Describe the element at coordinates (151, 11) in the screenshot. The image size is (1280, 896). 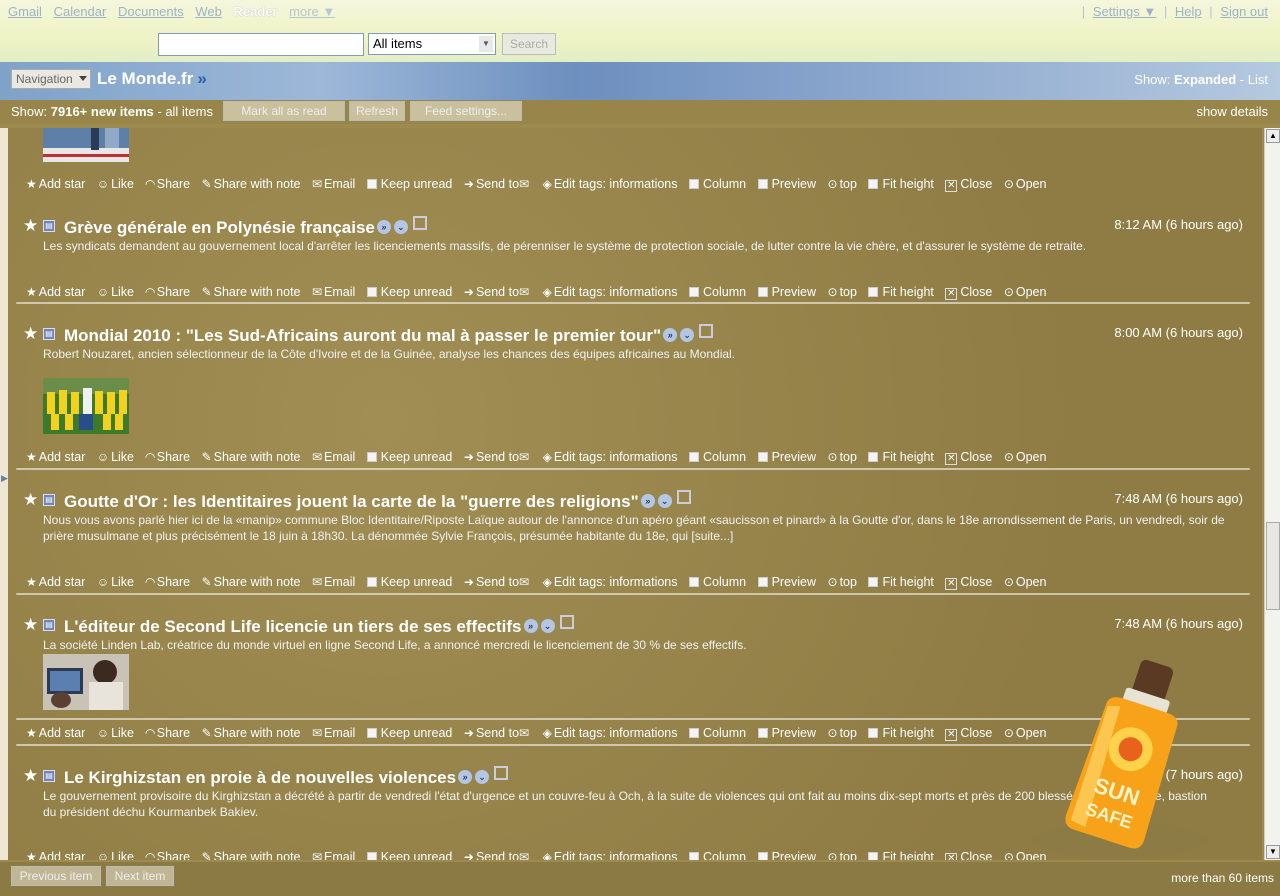
I see `documents-link: Documents` at that location.